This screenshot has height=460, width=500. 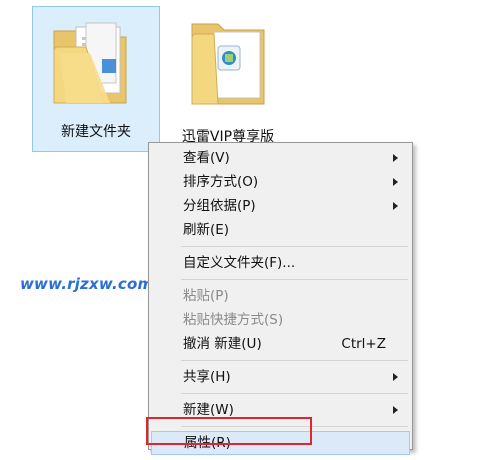 I want to click on menu-item-share: 共享(H), so click(x=280, y=377).